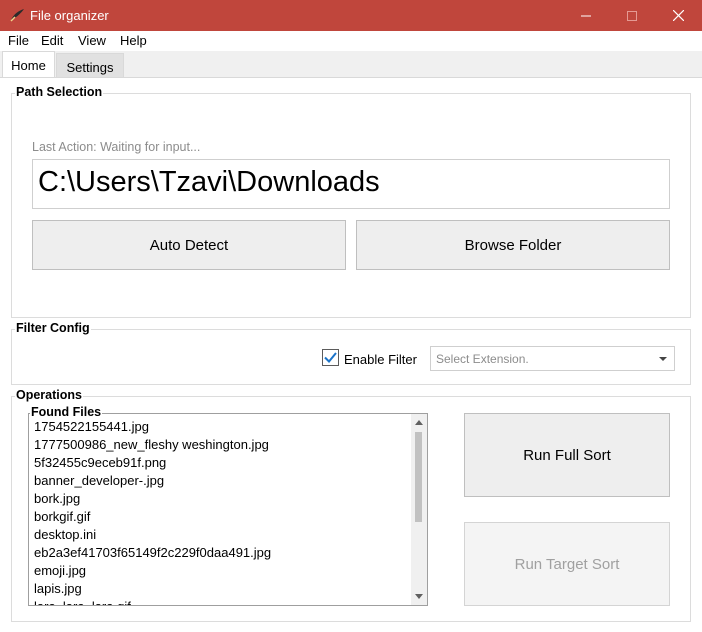 The image size is (702, 632). Describe the element at coordinates (418, 477) in the screenshot. I see `scroll-thumb` at that location.